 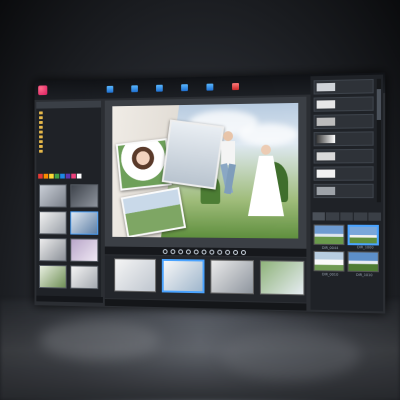 I want to click on photo-thumb-caption: DIR_1000, so click(x=365, y=247).